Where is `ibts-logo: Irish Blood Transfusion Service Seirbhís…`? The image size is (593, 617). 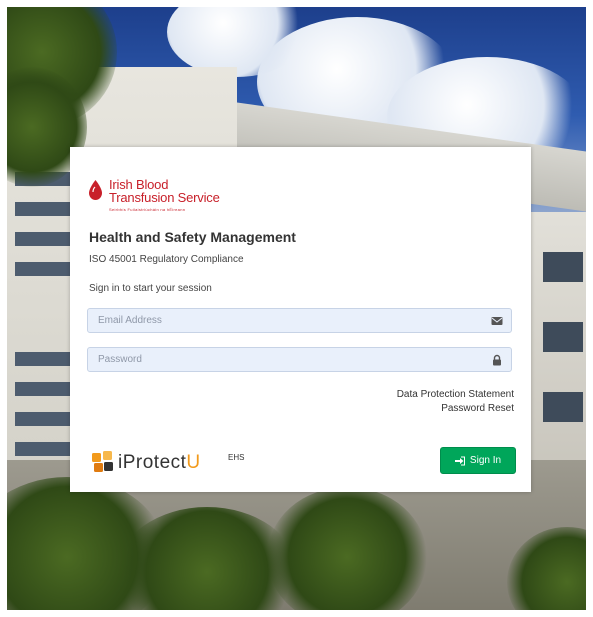
ibts-logo: Irish Blood Transfusion Service Seirbhís… is located at coordinates (169, 197).